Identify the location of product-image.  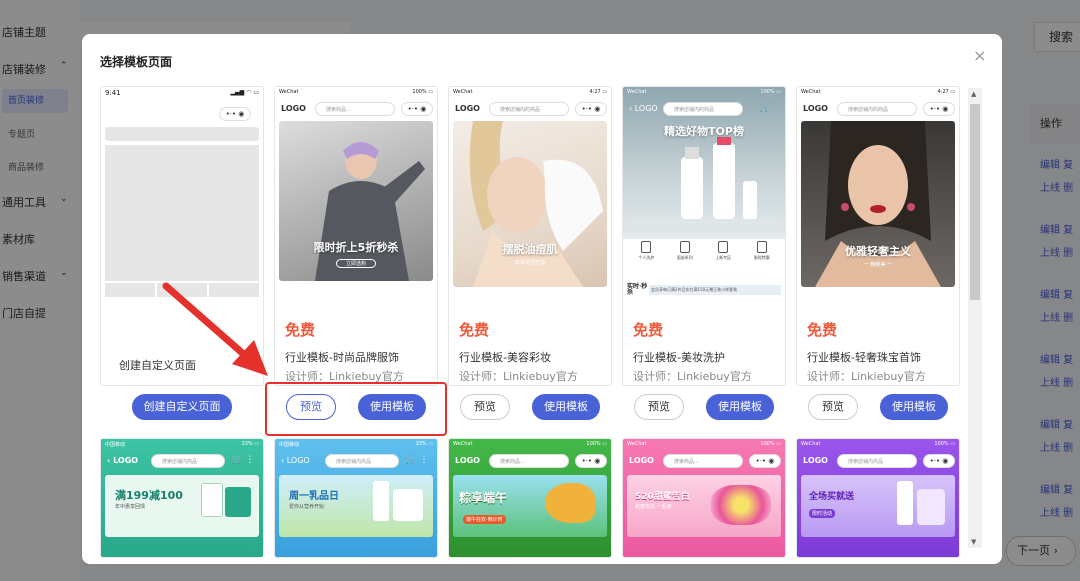
(704, 185).